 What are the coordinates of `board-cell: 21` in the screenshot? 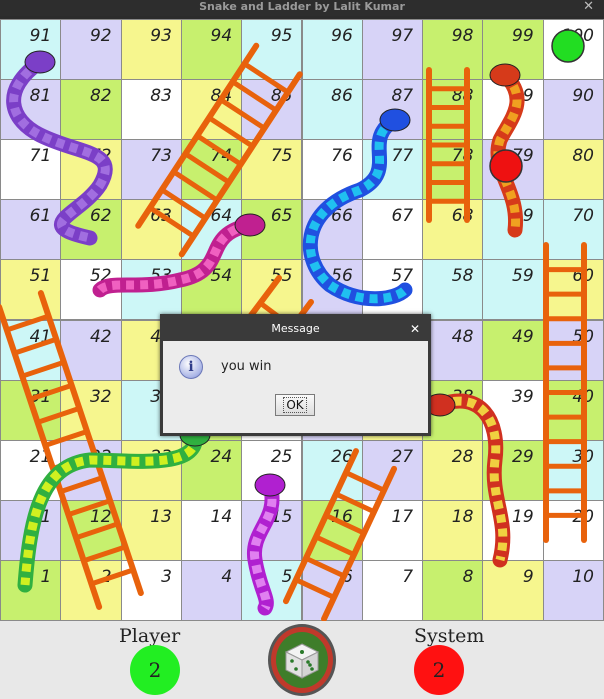 It's located at (31, 470).